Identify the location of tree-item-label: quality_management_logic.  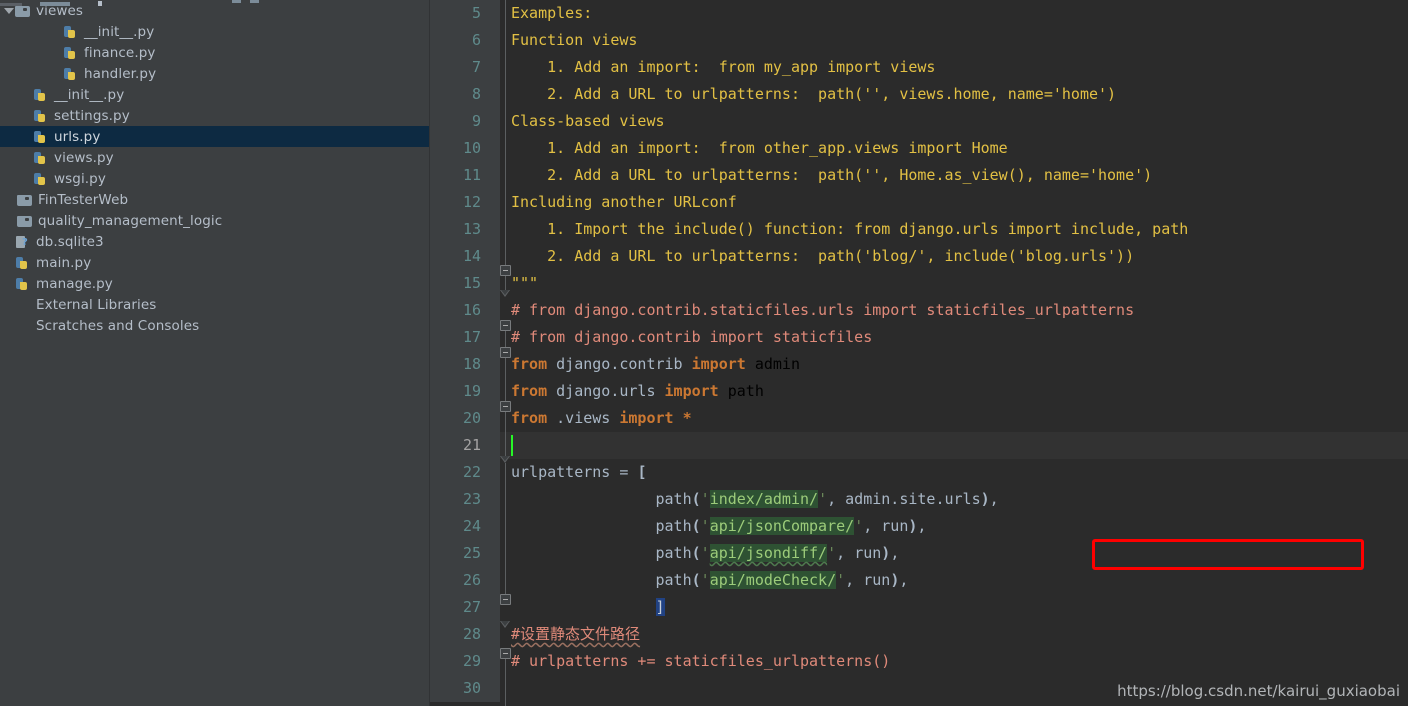
(130, 220).